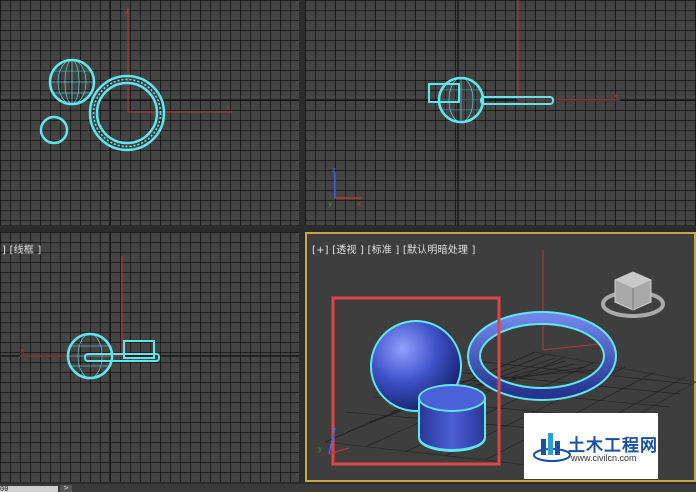  I want to click on torus-wireframe, so click(127, 113).